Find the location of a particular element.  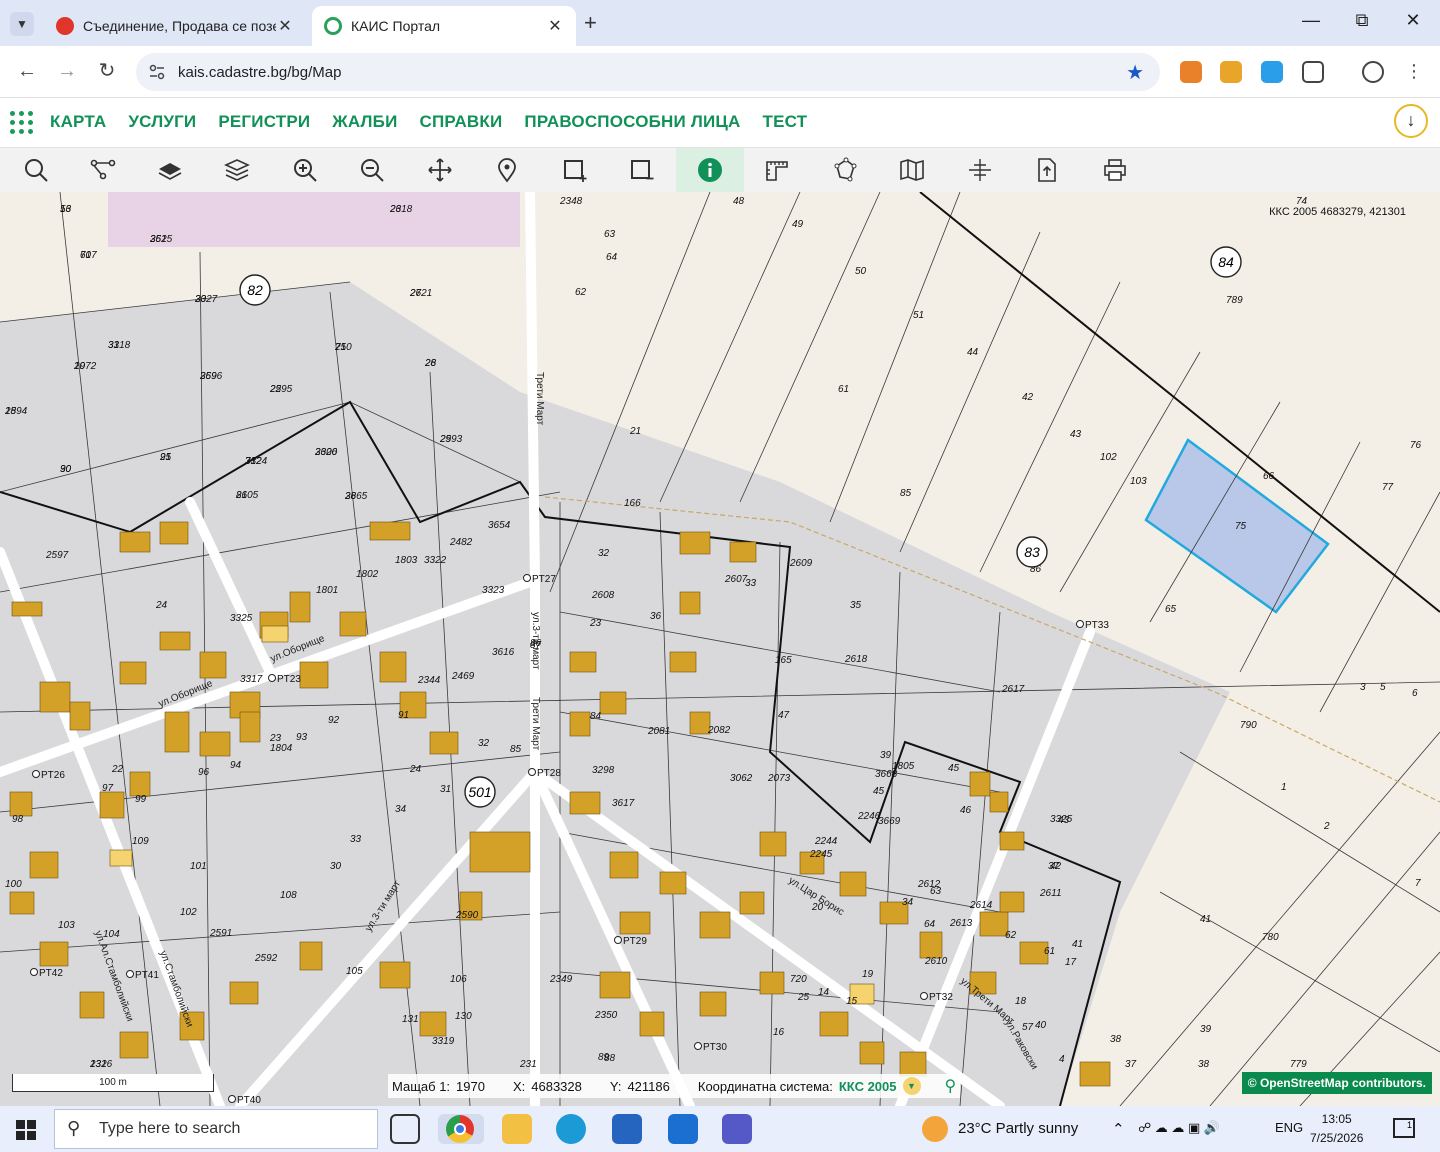

edge-icon is located at coordinates (571, 1129).